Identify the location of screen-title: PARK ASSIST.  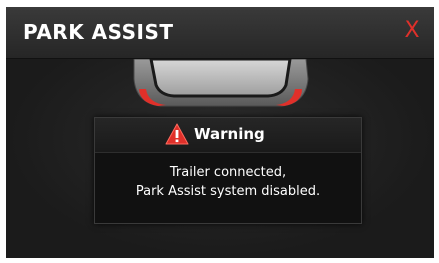
(98, 32).